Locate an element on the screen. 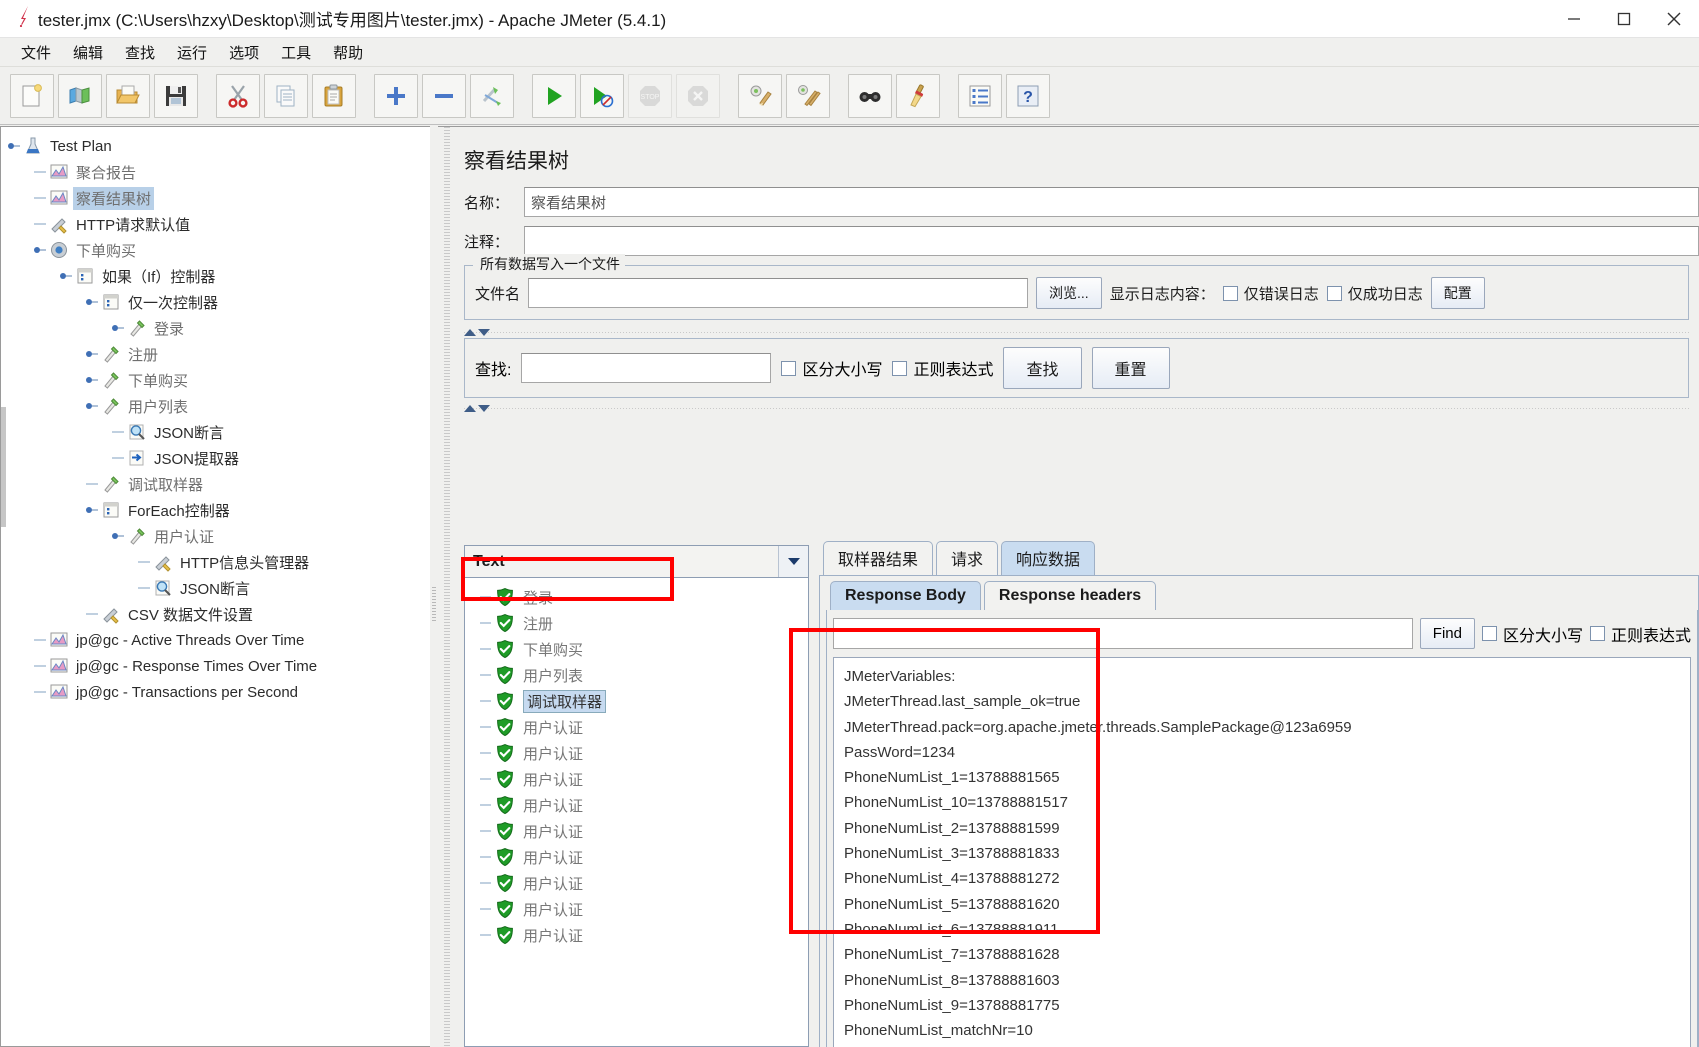  menu-options: 选项 is located at coordinates (244, 52).